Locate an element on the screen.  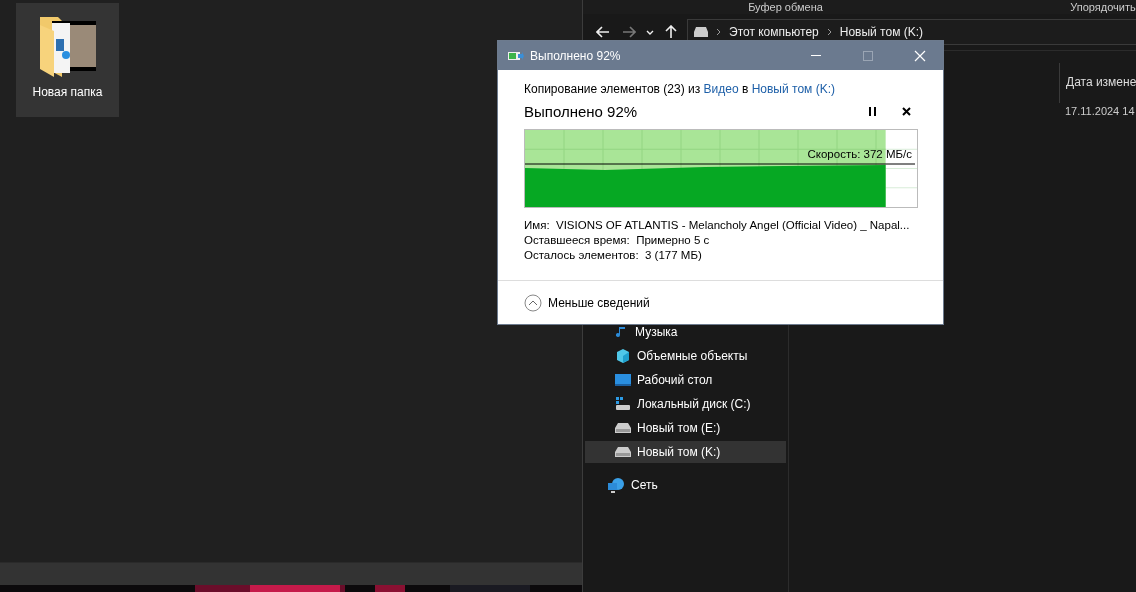
nav-label: Рабочий стол is located at coordinates (675, 380).